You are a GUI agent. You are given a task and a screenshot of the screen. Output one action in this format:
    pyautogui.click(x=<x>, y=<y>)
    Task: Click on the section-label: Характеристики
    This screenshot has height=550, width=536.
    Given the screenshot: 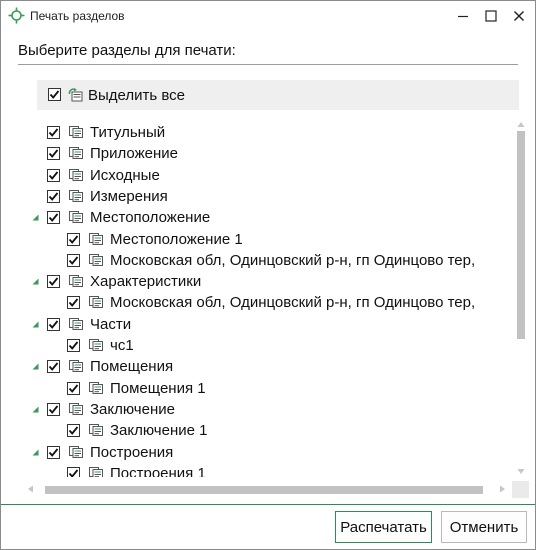 What is the action you would take?
    pyautogui.click(x=146, y=282)
    